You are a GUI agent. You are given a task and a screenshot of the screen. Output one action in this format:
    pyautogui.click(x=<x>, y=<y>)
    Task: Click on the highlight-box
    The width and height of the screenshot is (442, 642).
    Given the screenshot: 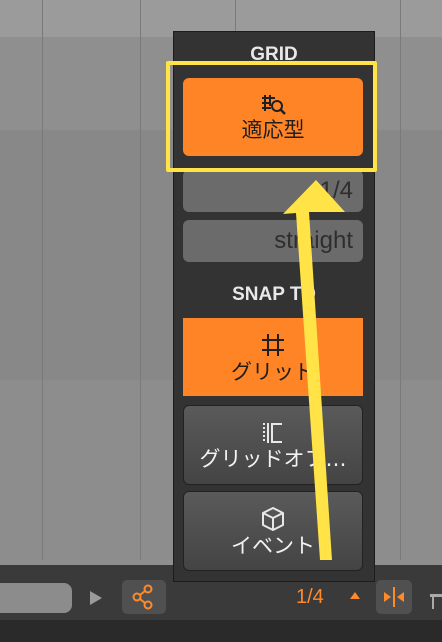 What is the action you would take?
    pyautogui.click(x=271, y=116)
    